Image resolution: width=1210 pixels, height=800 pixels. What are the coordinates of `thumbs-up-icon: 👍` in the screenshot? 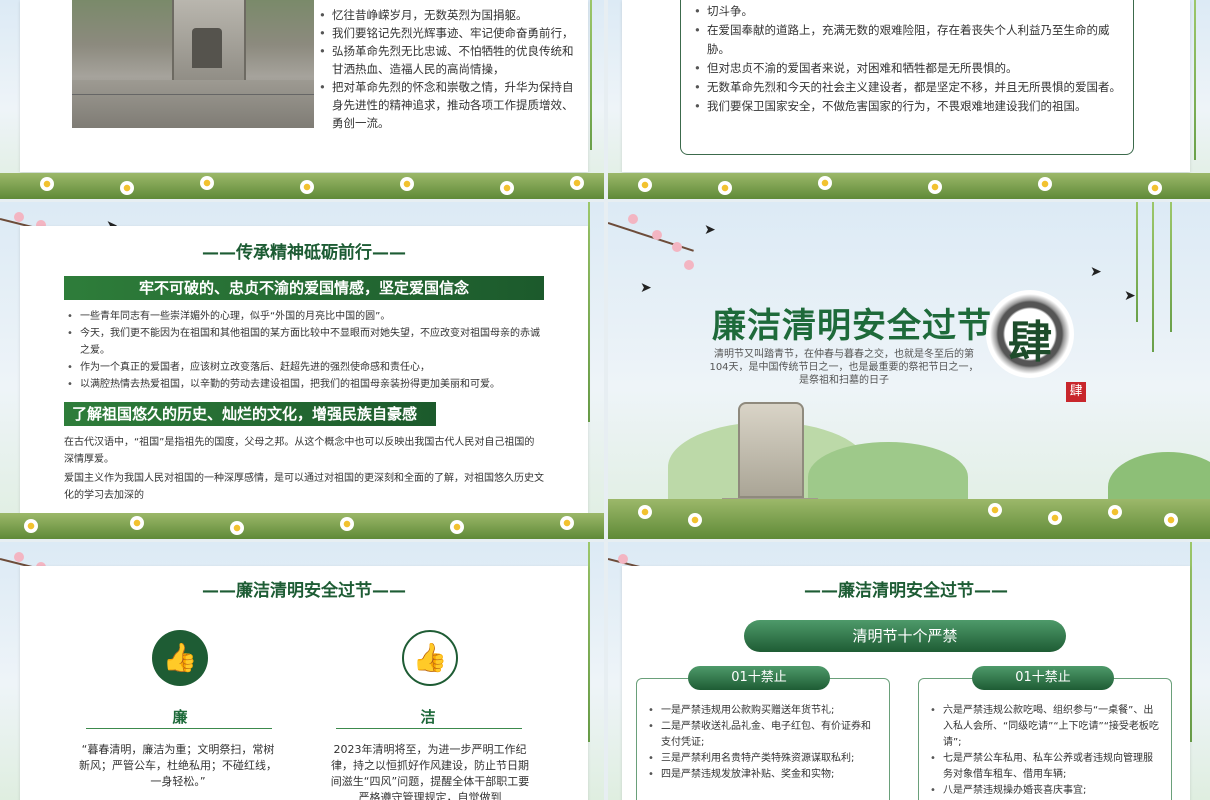 It's located at (180, 658).